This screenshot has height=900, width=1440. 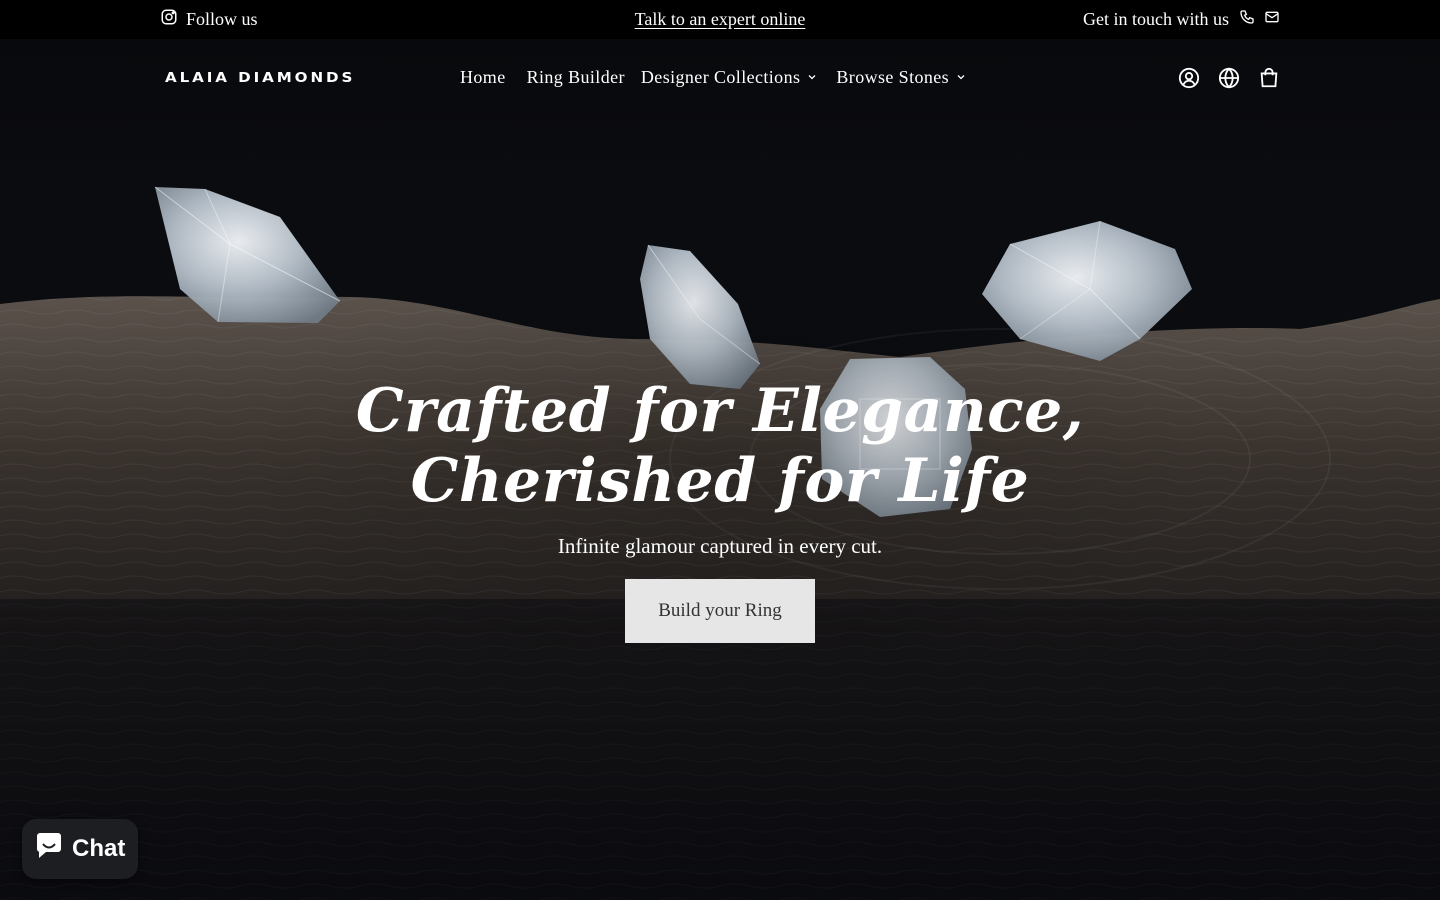 I want to click on nav-ring-builder: Ring Builder, so click(x=576, y=77).